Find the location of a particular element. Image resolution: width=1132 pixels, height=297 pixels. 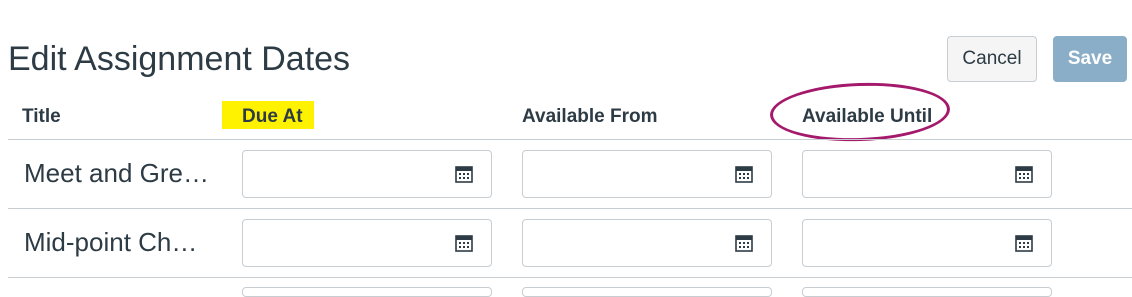

column-header-due-at: Due At is located at coordinates (272, 116).